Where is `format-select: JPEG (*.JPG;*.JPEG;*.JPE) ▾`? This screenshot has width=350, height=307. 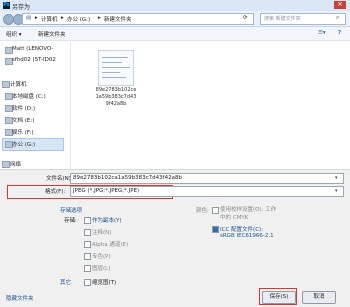 format-select: JPEG (*.JPG;*.JPEG;*.JPE) ▾ is located at coordinates (207, 191).